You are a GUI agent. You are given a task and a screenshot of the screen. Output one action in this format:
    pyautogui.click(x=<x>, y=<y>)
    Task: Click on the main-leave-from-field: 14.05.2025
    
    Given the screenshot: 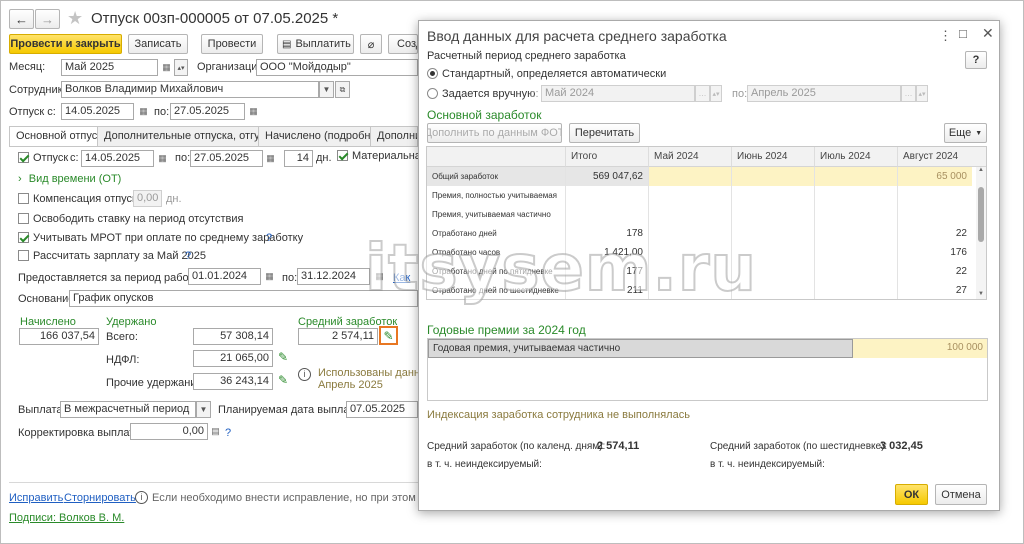 What is the action you would take?
    pyautogui.click(x=117, y=158)
    